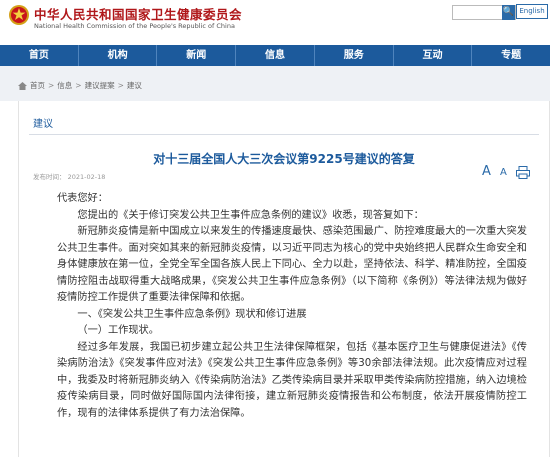 The width and height of the screenshot is (550, 457). Describe the element at coordinates (138, 13) in the screenshot. I see `site-title: 中华人民共和国国家卫生健康委员会` at that location.